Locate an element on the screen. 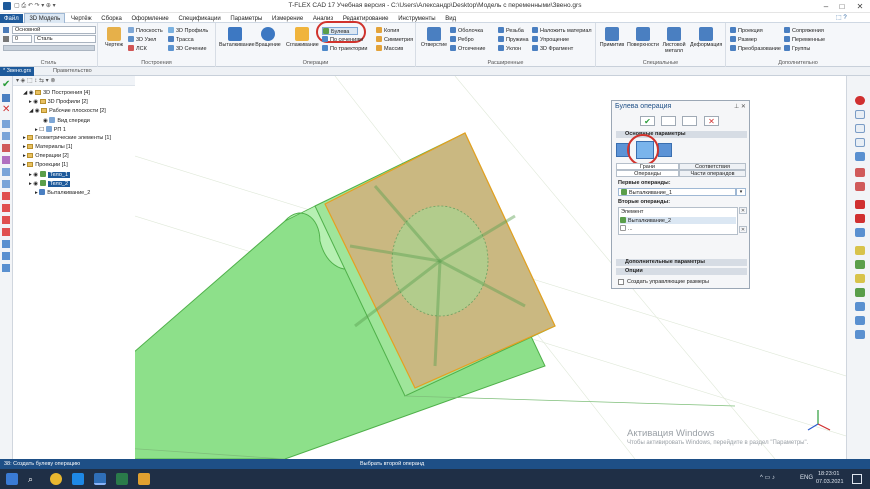 The width and height of the screenshot is (870, 489). thread-button: Резьба is located at coordinates (511, 31).